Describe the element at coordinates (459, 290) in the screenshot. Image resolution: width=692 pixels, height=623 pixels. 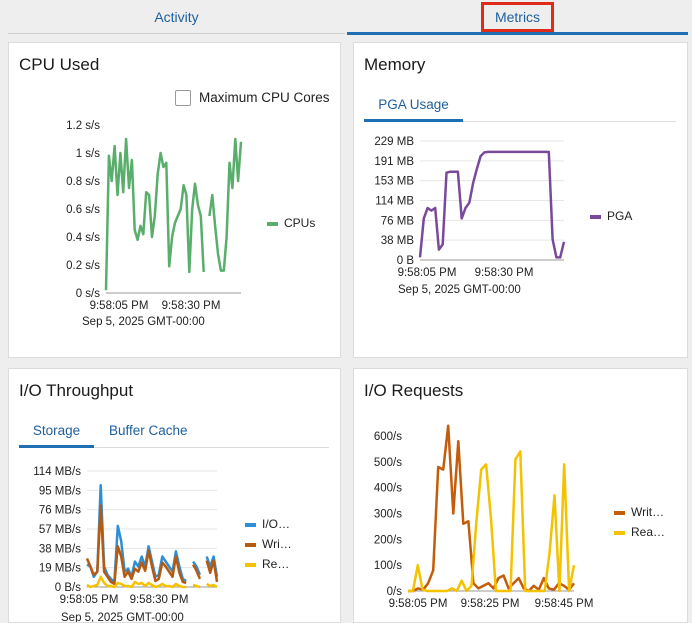
I see `memory-date-label: Sep 5, 2025 GMT-00:00` at that location.